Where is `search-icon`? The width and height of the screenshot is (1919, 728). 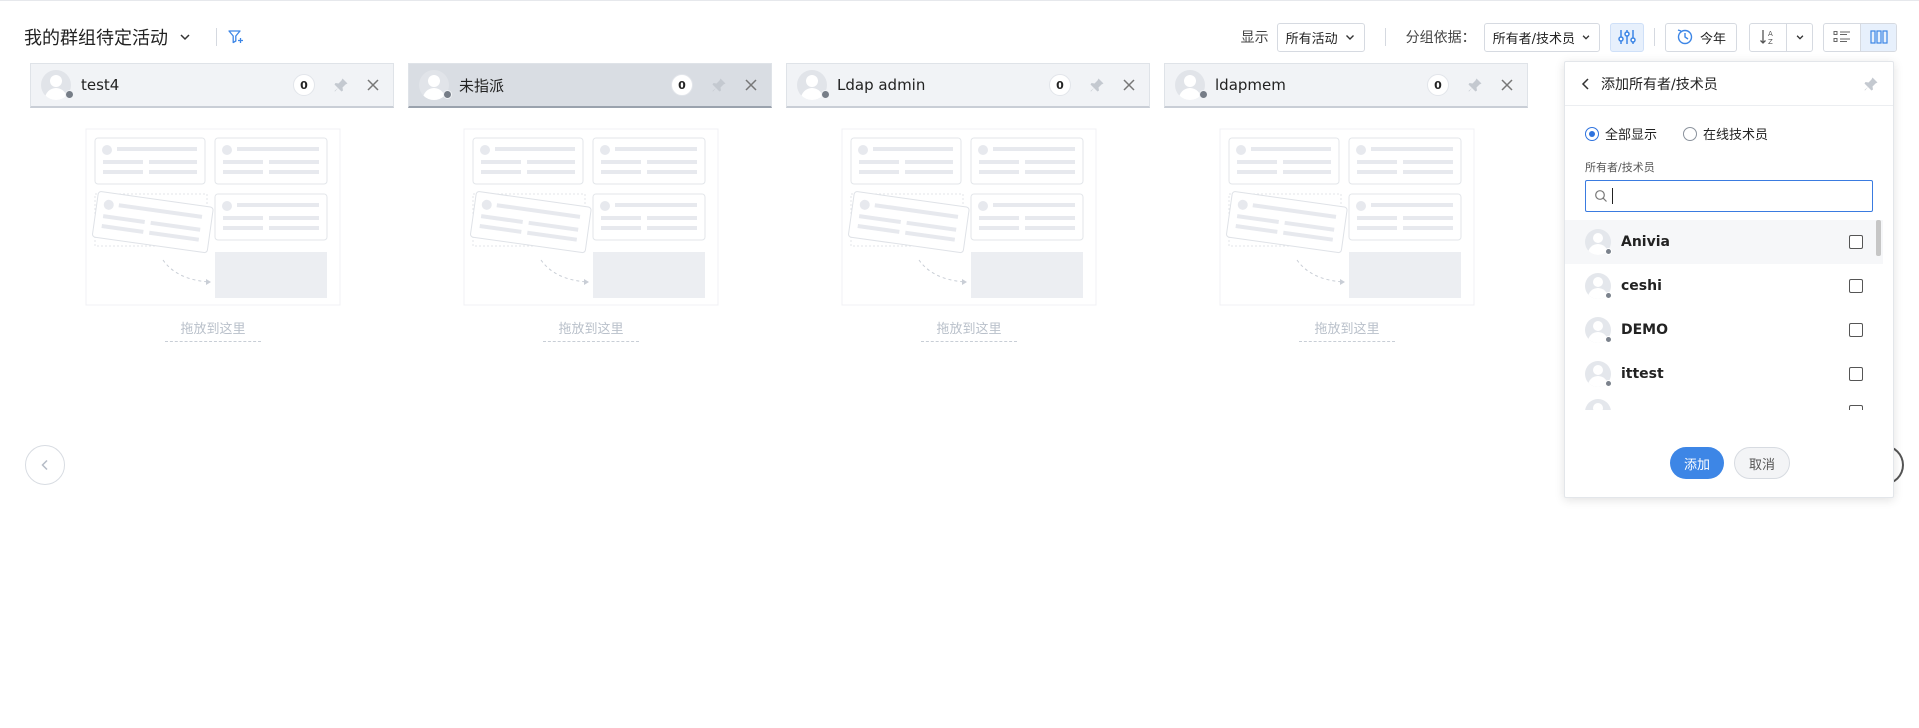
search-icon is located at coordinates (1601, 196).